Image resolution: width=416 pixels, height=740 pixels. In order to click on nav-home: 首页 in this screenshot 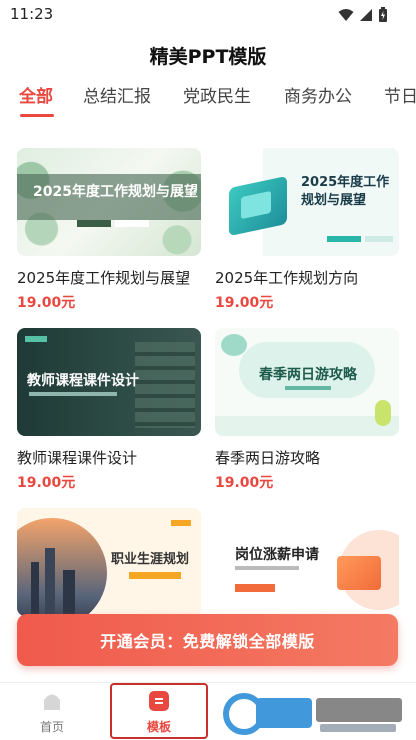, I will do `click(52, 711)`.